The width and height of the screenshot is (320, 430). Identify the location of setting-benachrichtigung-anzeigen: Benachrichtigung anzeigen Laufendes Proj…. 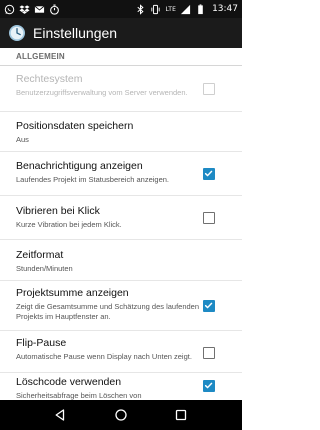
(121, 174).